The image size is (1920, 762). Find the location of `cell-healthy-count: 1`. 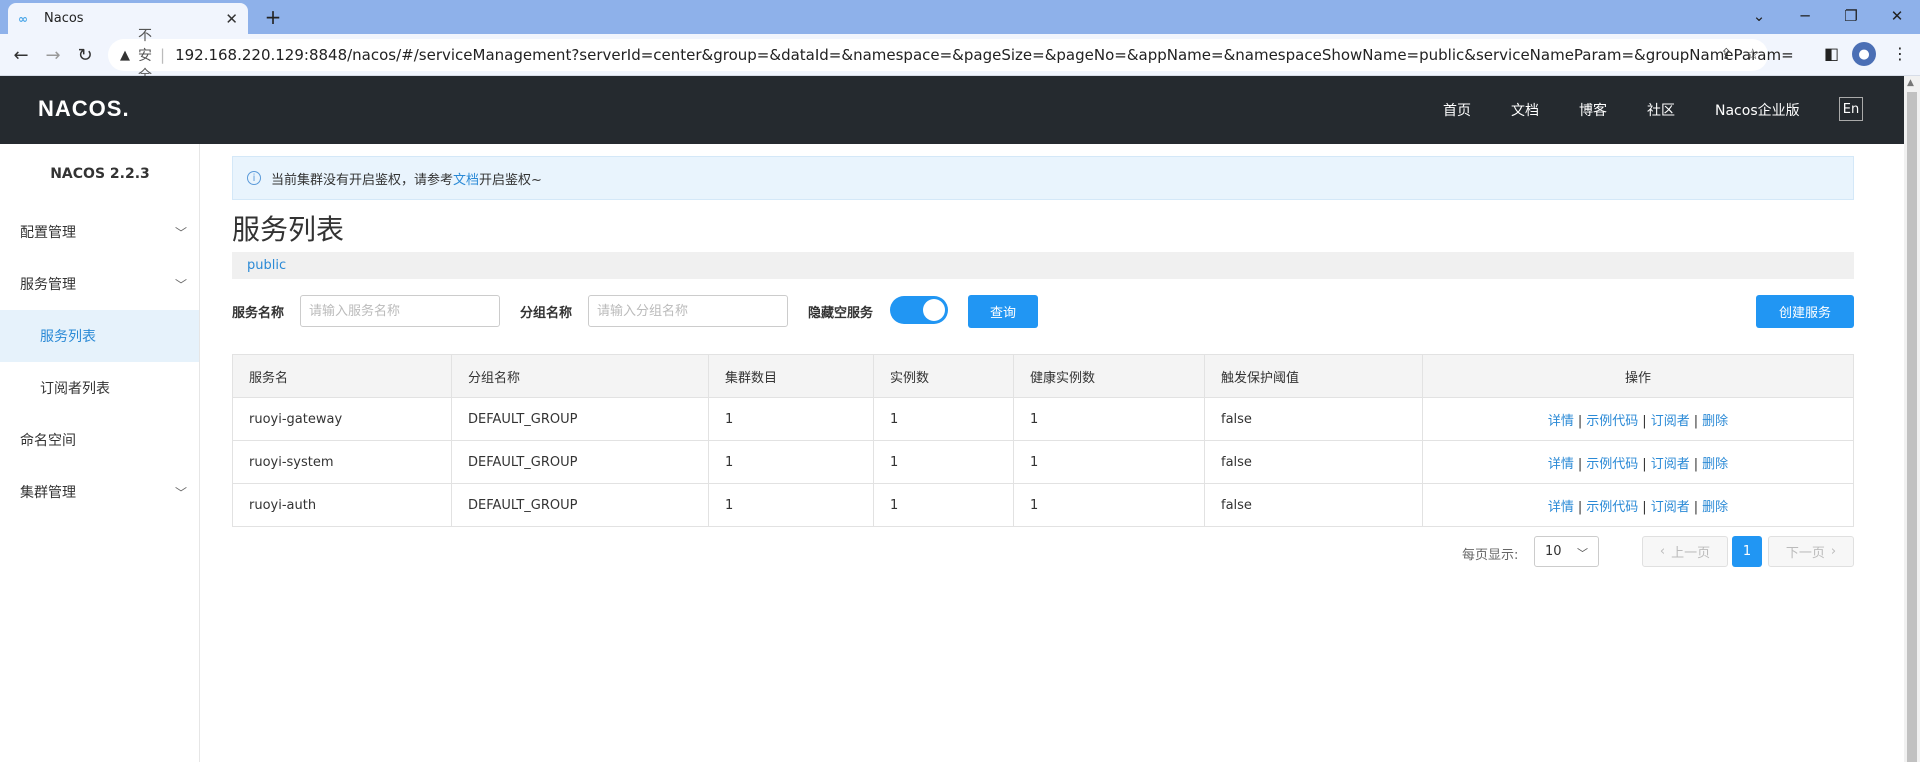

cell-healthy-count: 1 is located at coordinates (1109, 419).